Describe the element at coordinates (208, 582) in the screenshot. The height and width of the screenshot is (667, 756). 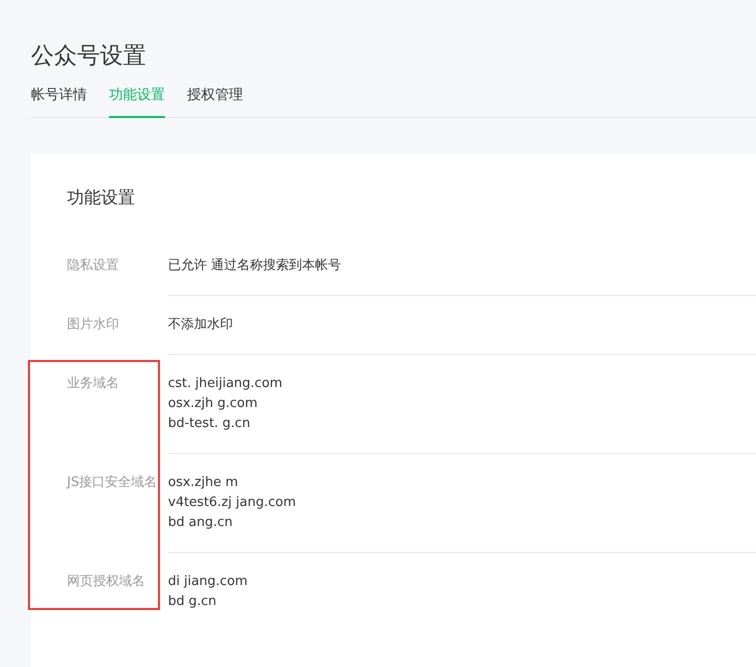
I see `setting-value: di jiang.com` at that location.